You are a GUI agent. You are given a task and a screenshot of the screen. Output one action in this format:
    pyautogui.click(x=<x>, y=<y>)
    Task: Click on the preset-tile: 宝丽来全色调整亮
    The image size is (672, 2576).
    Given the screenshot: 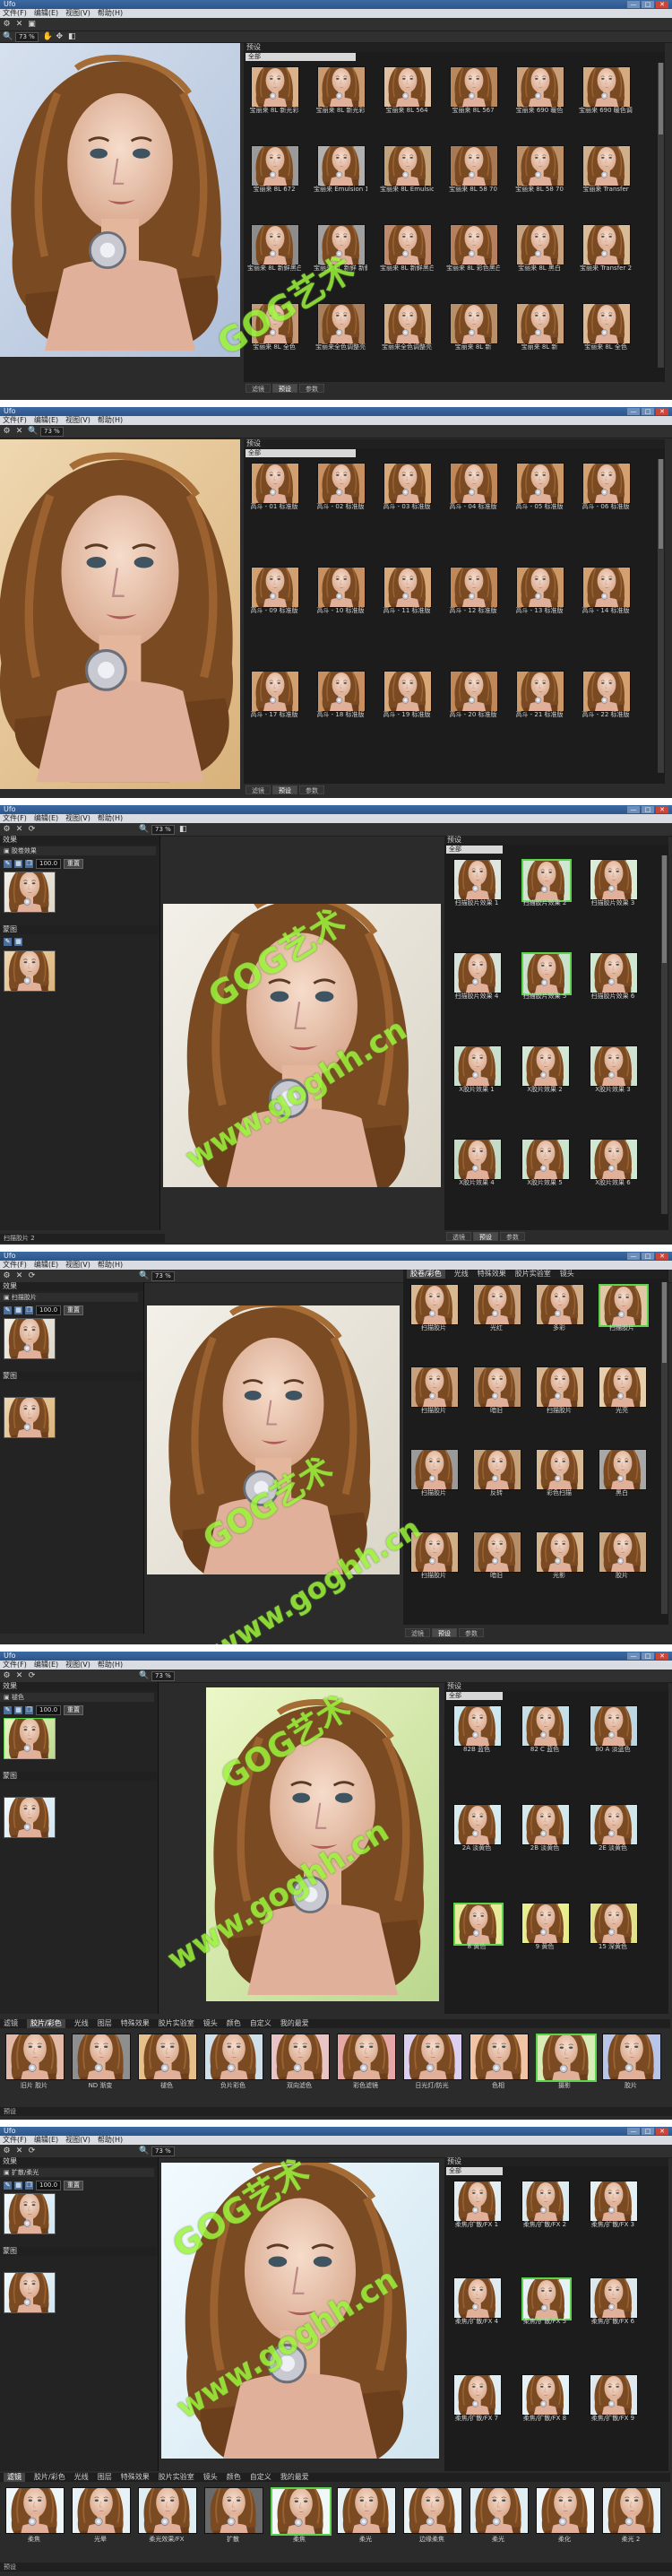 What is the action you would take?
    pyautogui.click(x=340, y=328)
    